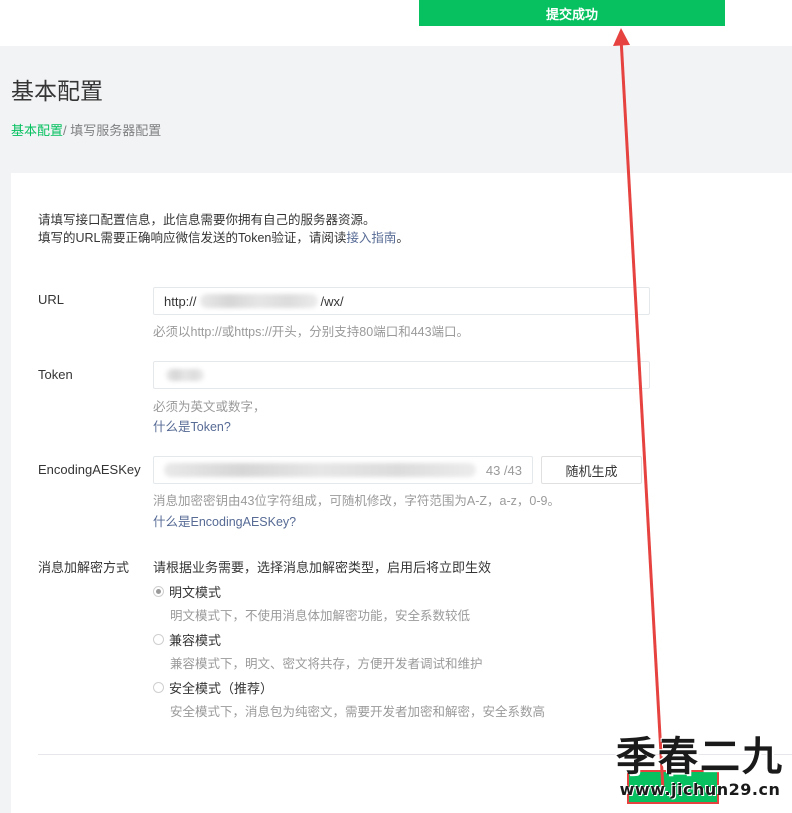 This screenshot has height=813, width=792. What do you see at coordinates (311, 332) in the screenshot?
I see `url-hint: 必须以http://或https://开头，分别支持80端口和443端口。` at bounding box center [311, 332].